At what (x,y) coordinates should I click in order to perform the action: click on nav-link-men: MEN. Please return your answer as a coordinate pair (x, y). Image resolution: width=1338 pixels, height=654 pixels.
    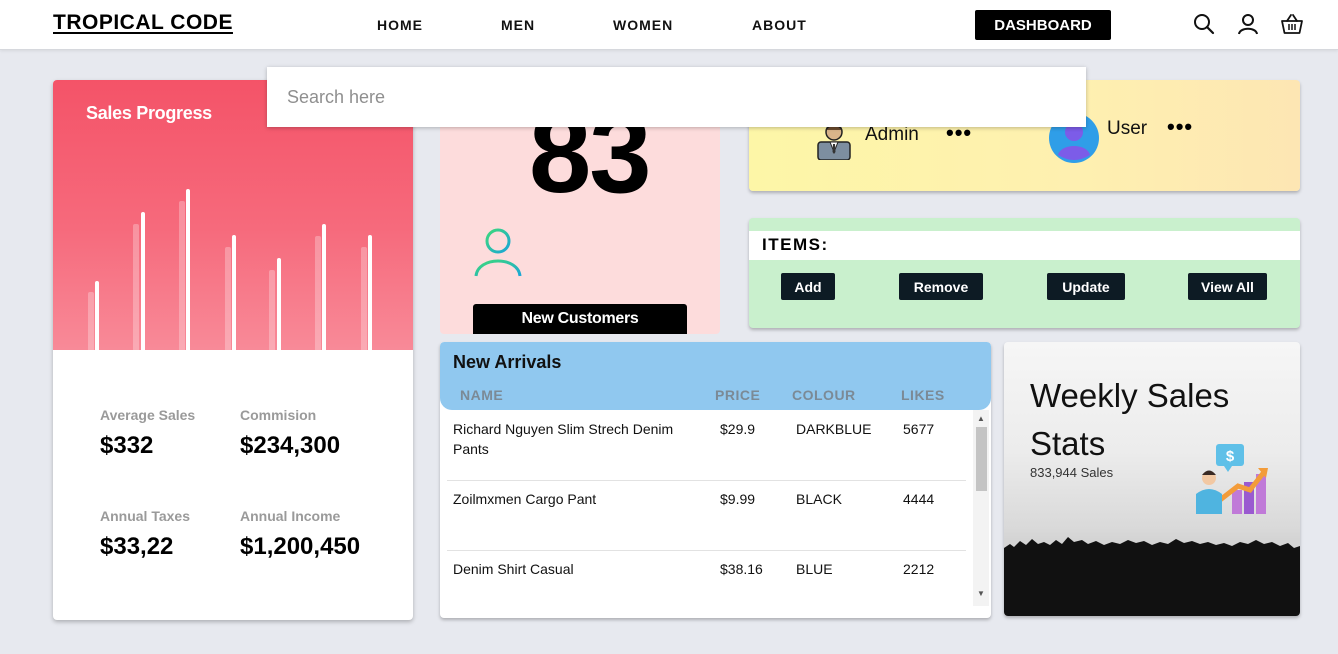
    Looking at the image, I should click on (518, 25).